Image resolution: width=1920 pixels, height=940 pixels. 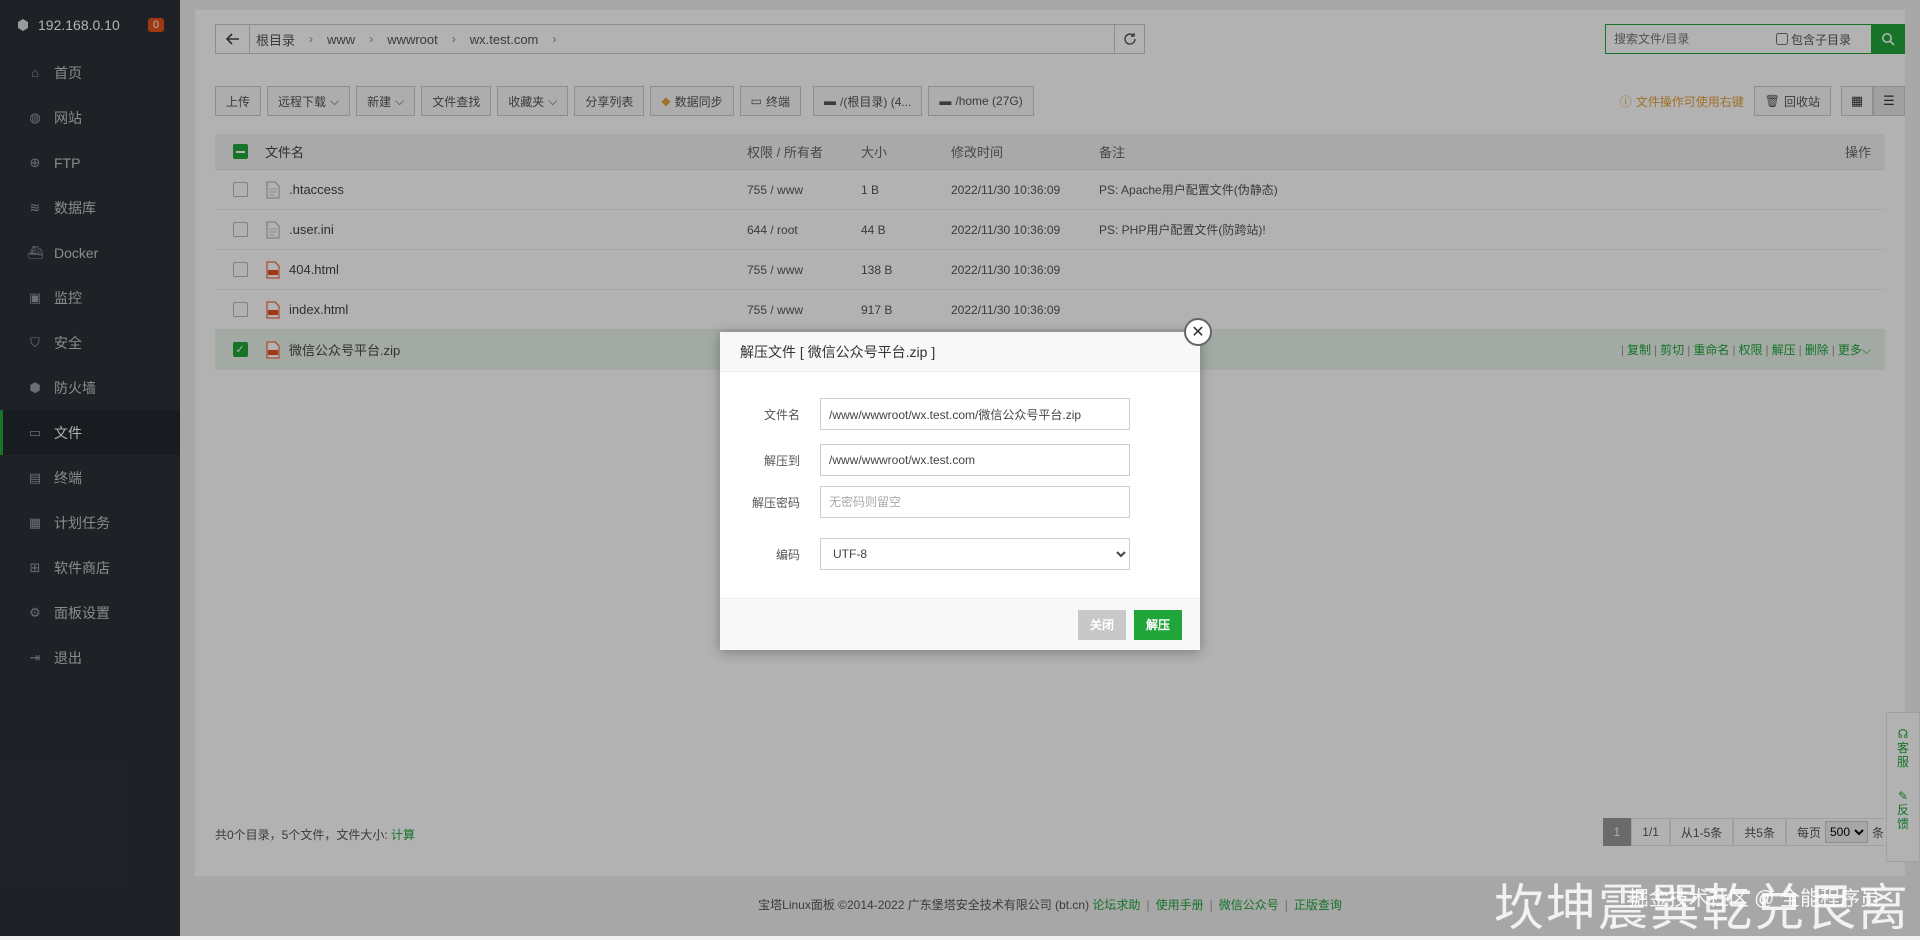 I want to click on dialog-footer: 关闭 解压, so click(x=960, y=624).